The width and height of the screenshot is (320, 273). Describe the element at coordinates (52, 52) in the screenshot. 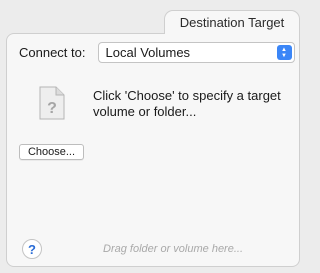

I see `connect-label: Connect to:` at that location.